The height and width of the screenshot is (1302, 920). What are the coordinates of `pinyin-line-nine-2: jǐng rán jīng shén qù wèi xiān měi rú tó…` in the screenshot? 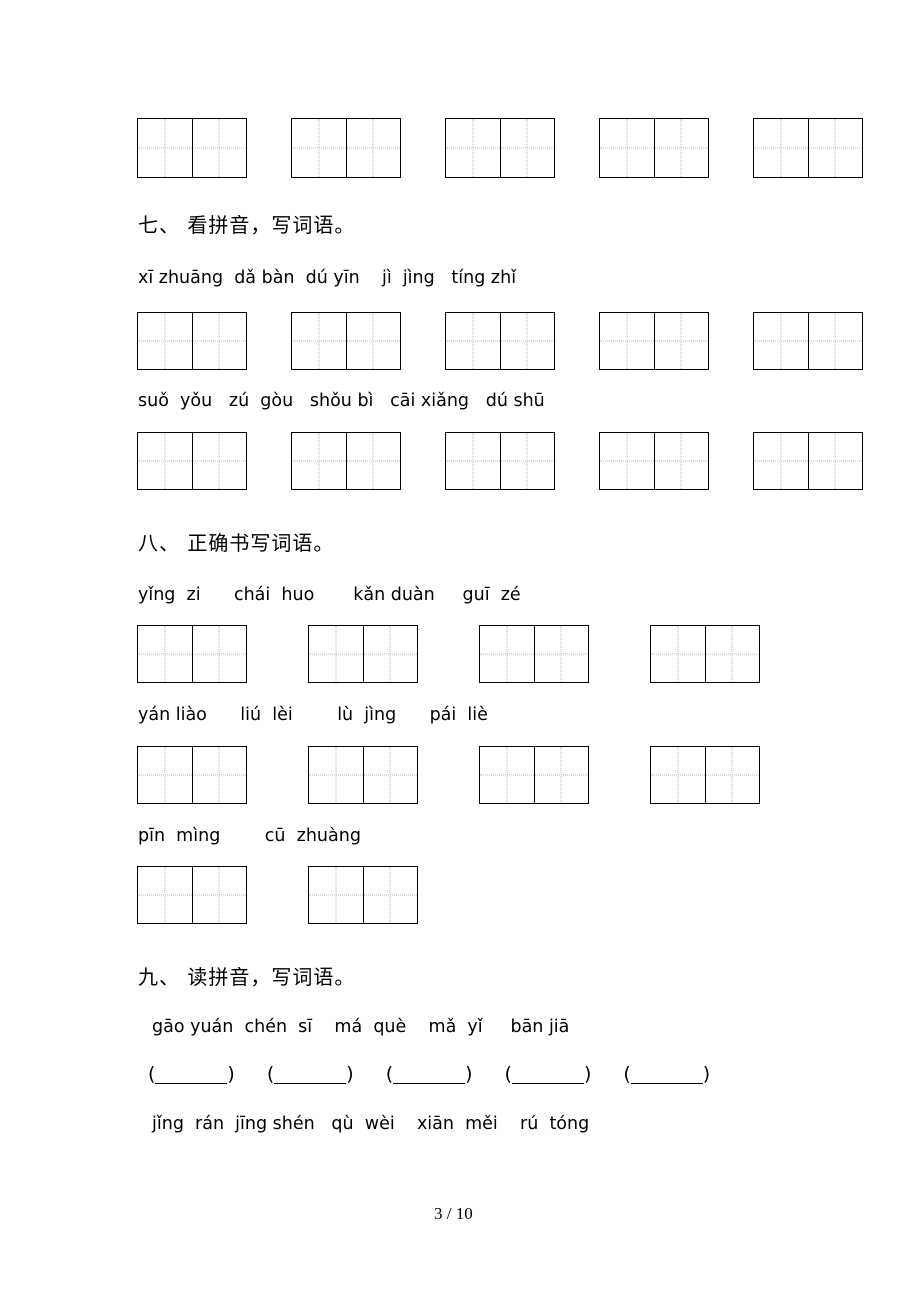 It's located at (371, 1124).